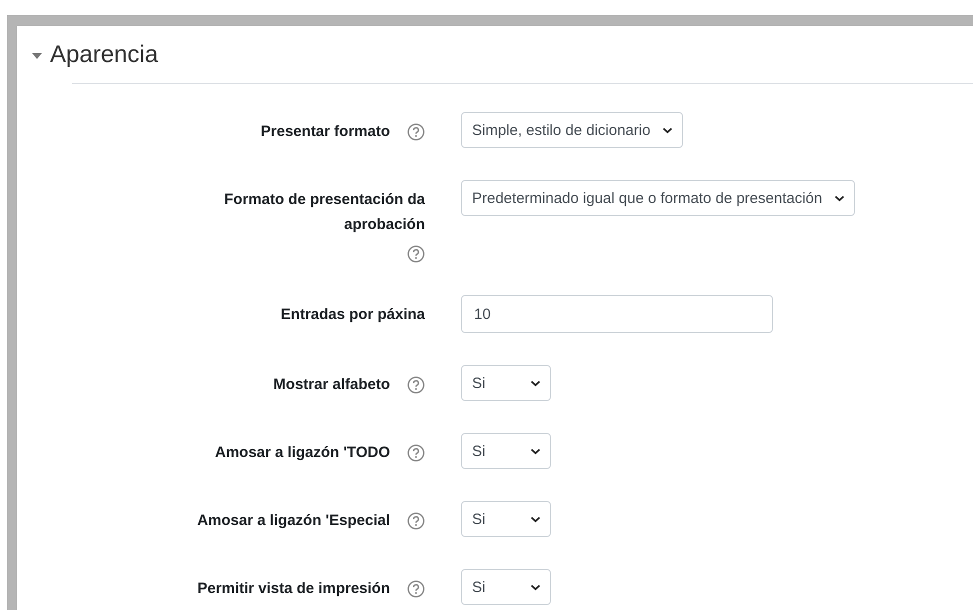 This screenshot has width=973, height=610. Describe the element at coordinates (37, 55) in the screenshot. I see `collapse-icon` at that location.